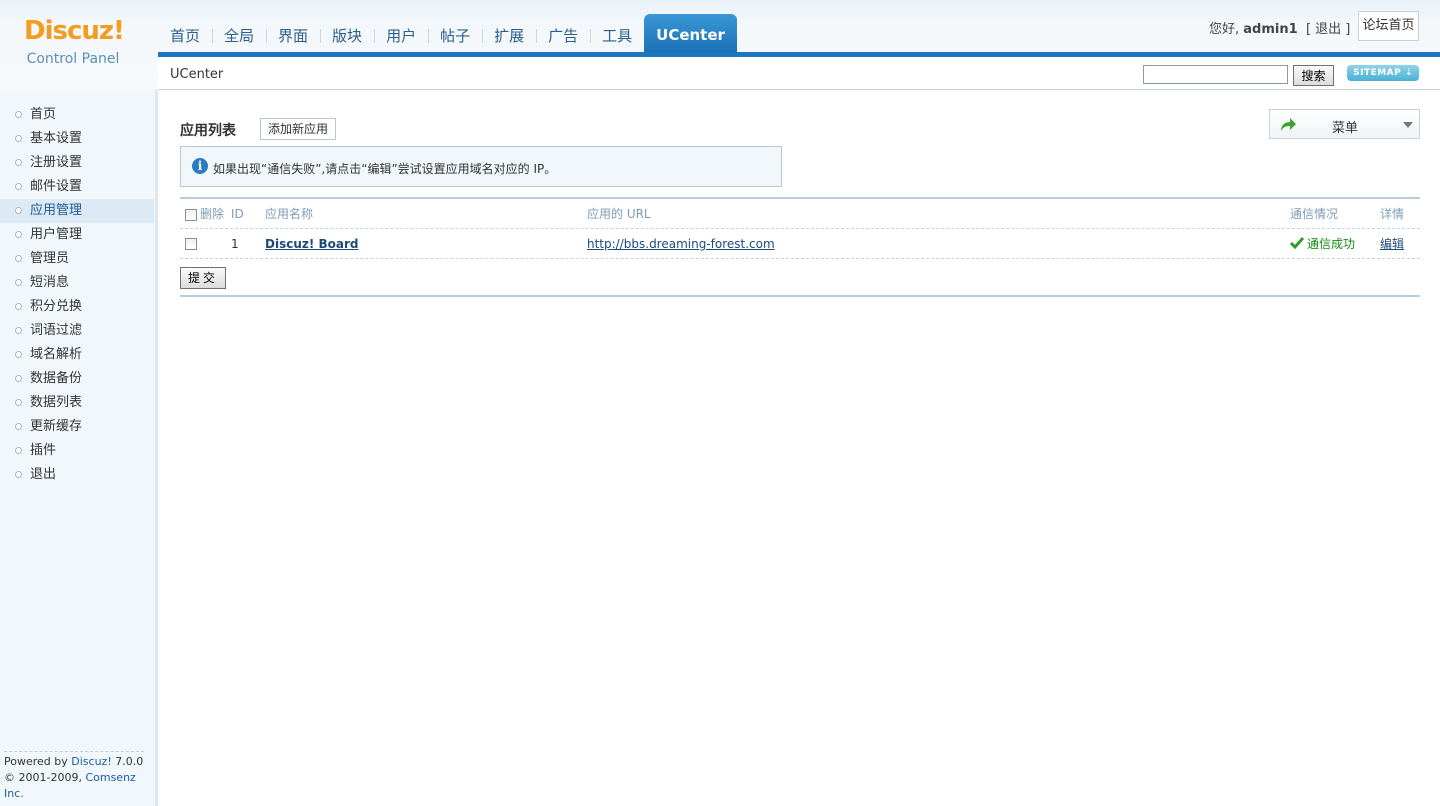 This screenshot has width=1440, height=806. What do you see at coordinates (1215, 74) in the screenshot?
I see `search-input` at bounding box center [1215, 74].